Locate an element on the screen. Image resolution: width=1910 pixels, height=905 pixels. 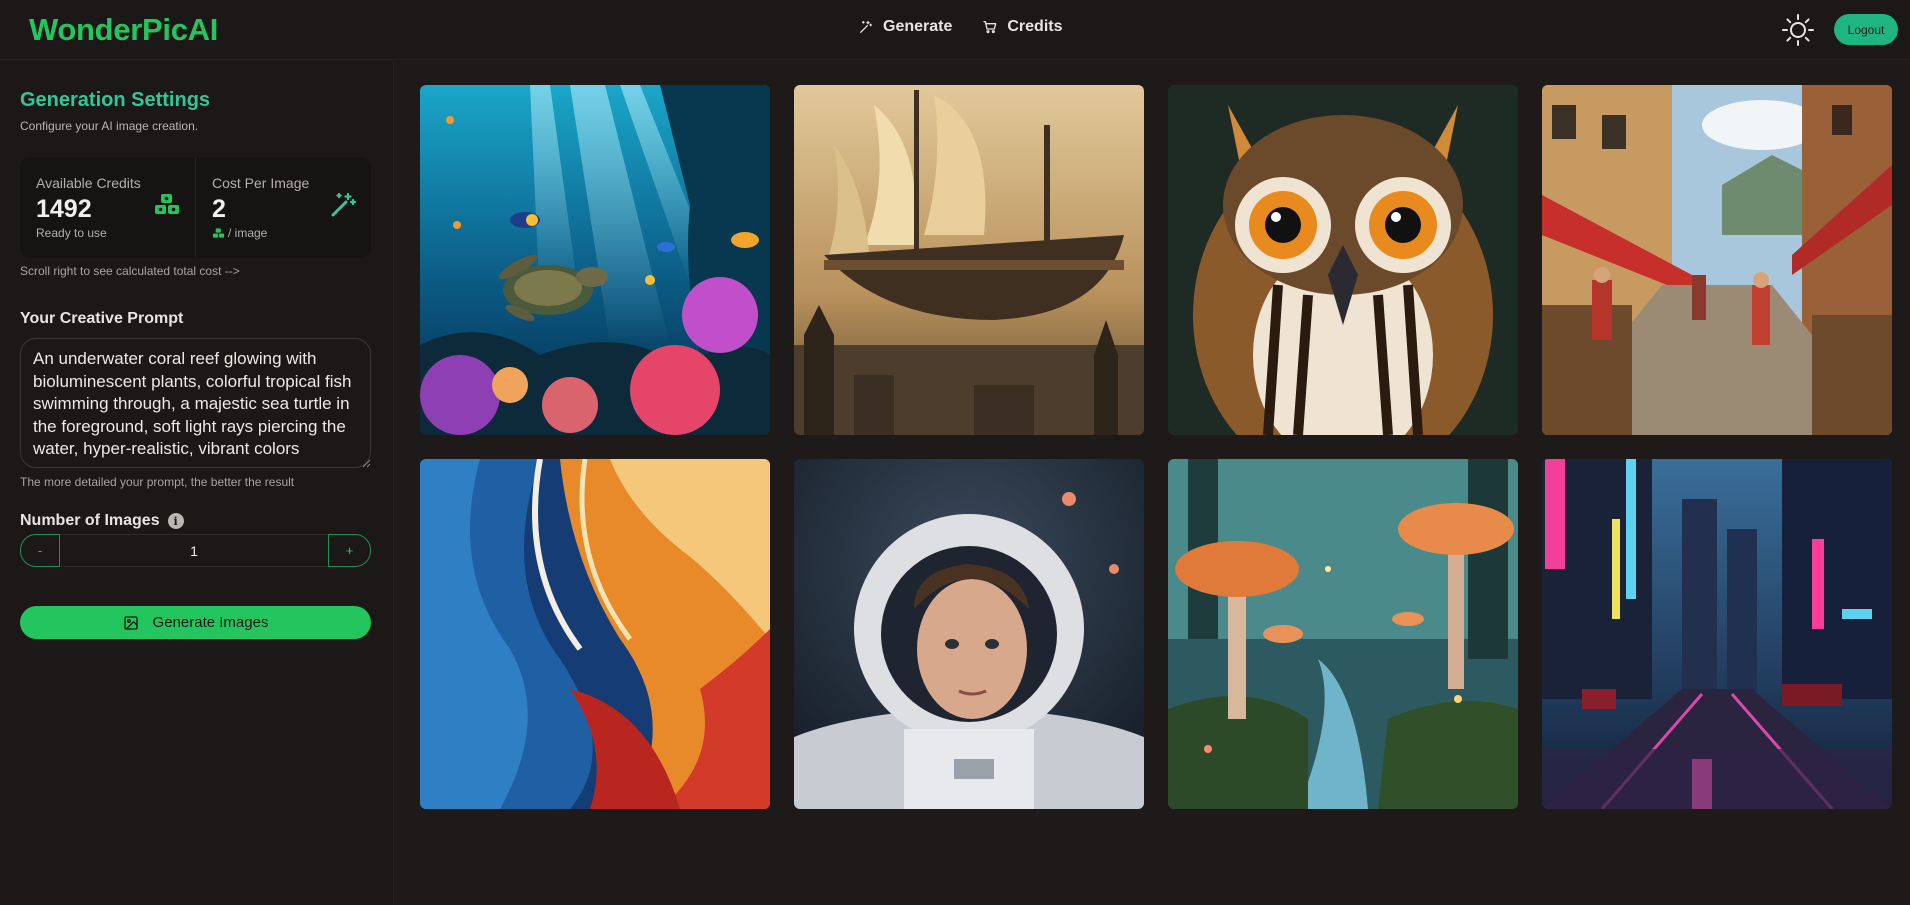
cost-per-image-note: / image is located at coordinates (283, 233).